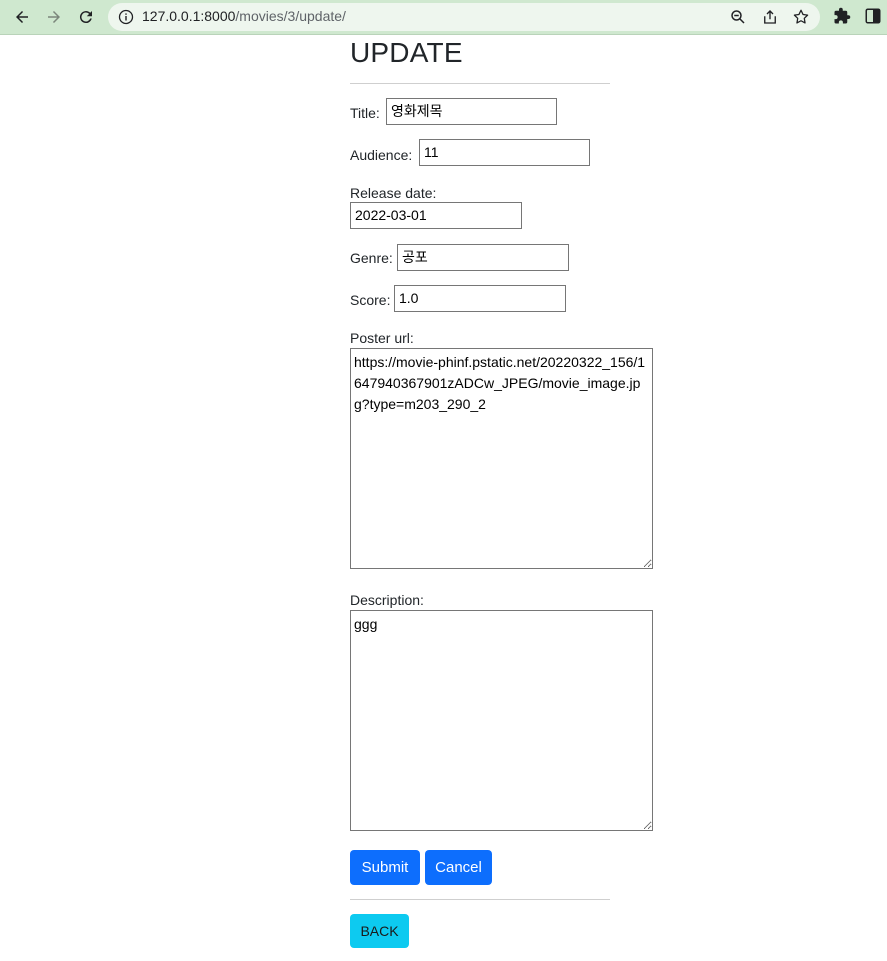  Describe the element at coordinates (480, 298) in the screenshot. I see `score-input: 1.0` at that location.